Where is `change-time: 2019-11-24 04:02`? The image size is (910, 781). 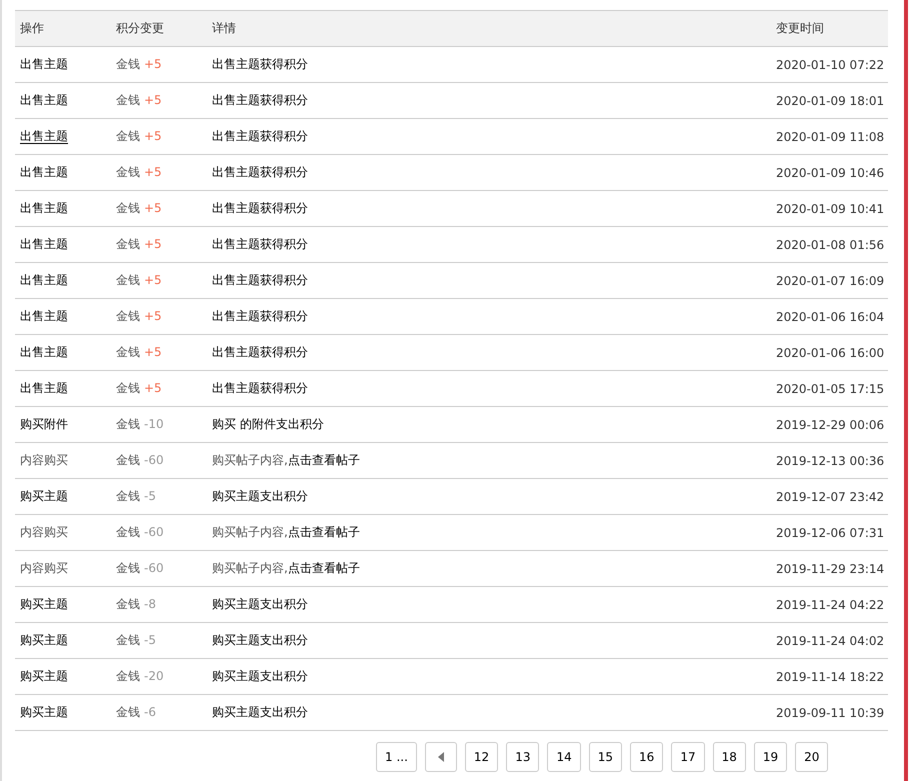
change-time: 2019-11-24 04:02 is located at coordinates (830, 641).